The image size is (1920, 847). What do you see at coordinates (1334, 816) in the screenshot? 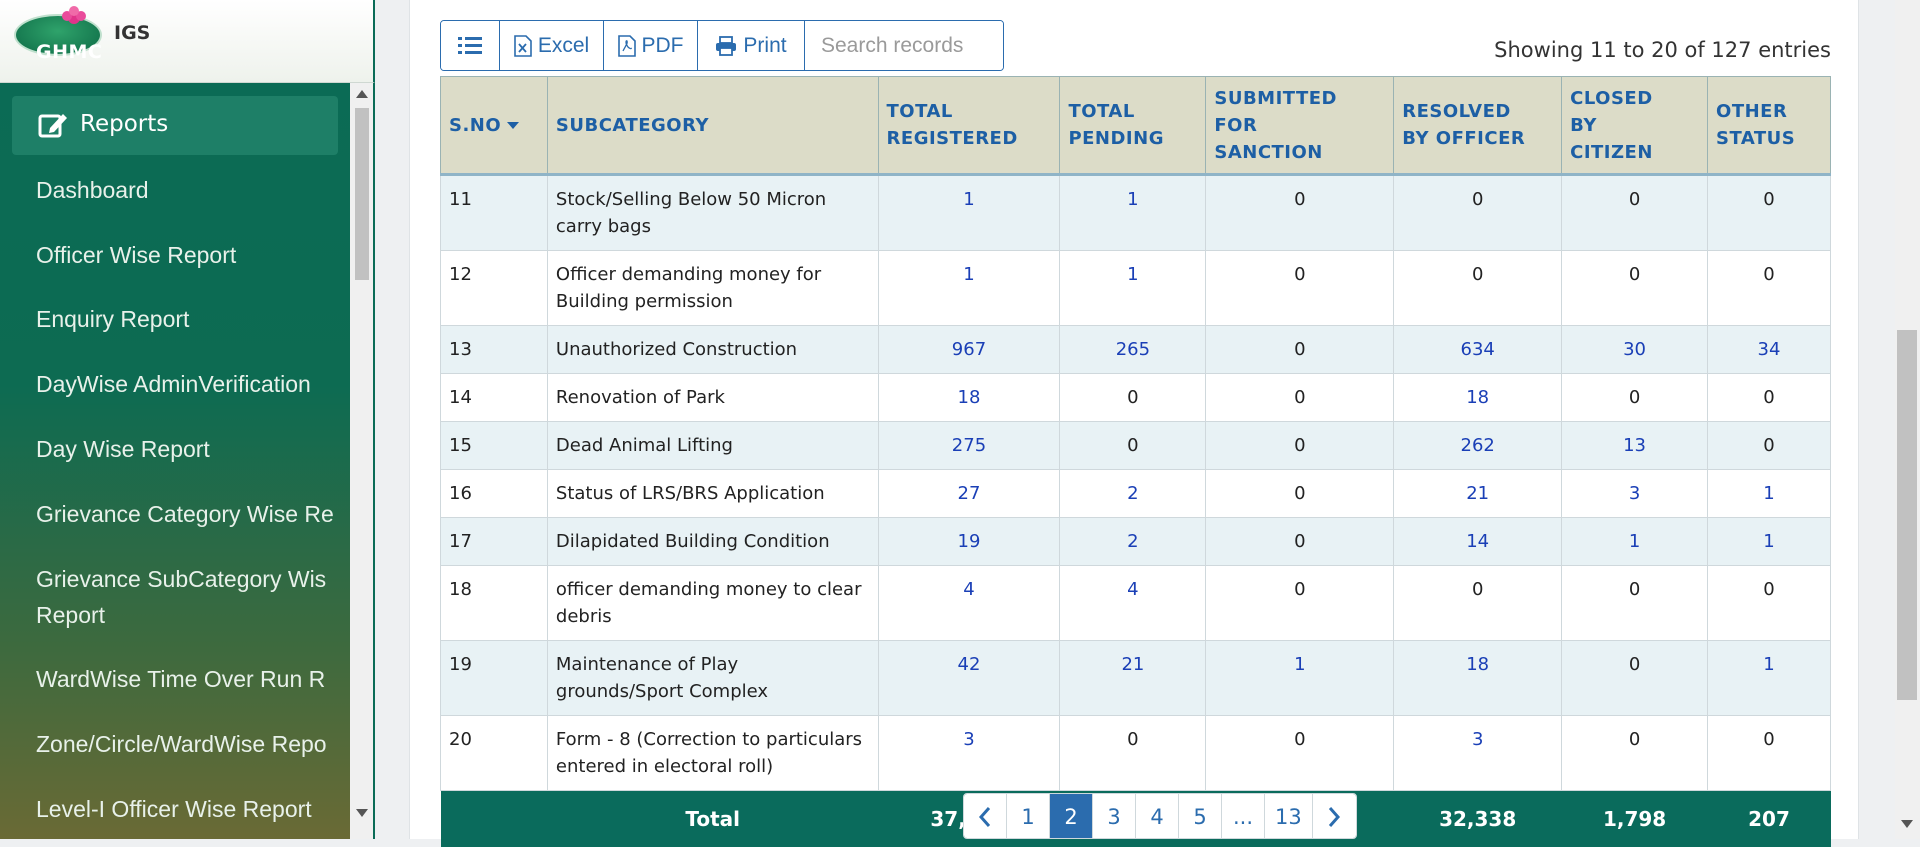
I see `next-page-button` at bounding box center [1334, 816].